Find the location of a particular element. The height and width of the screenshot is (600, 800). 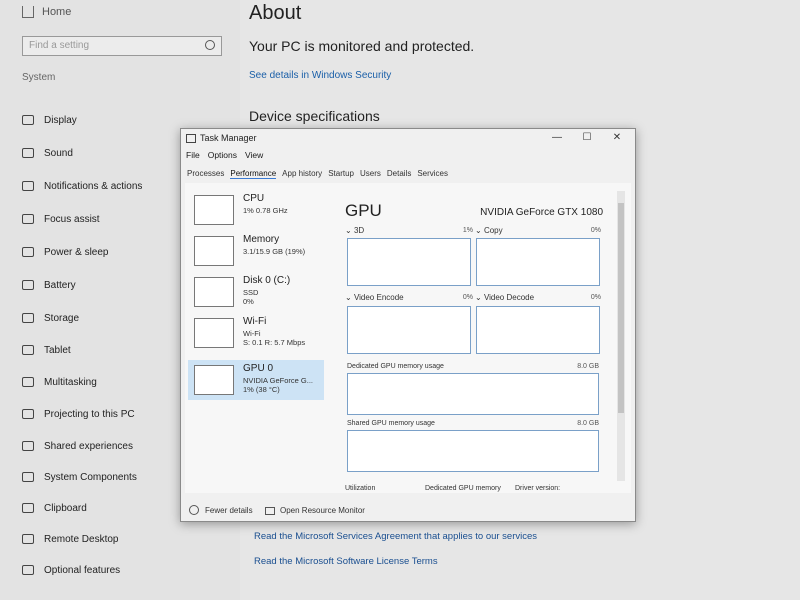

storage-icon is located at coordinates (28, 318).